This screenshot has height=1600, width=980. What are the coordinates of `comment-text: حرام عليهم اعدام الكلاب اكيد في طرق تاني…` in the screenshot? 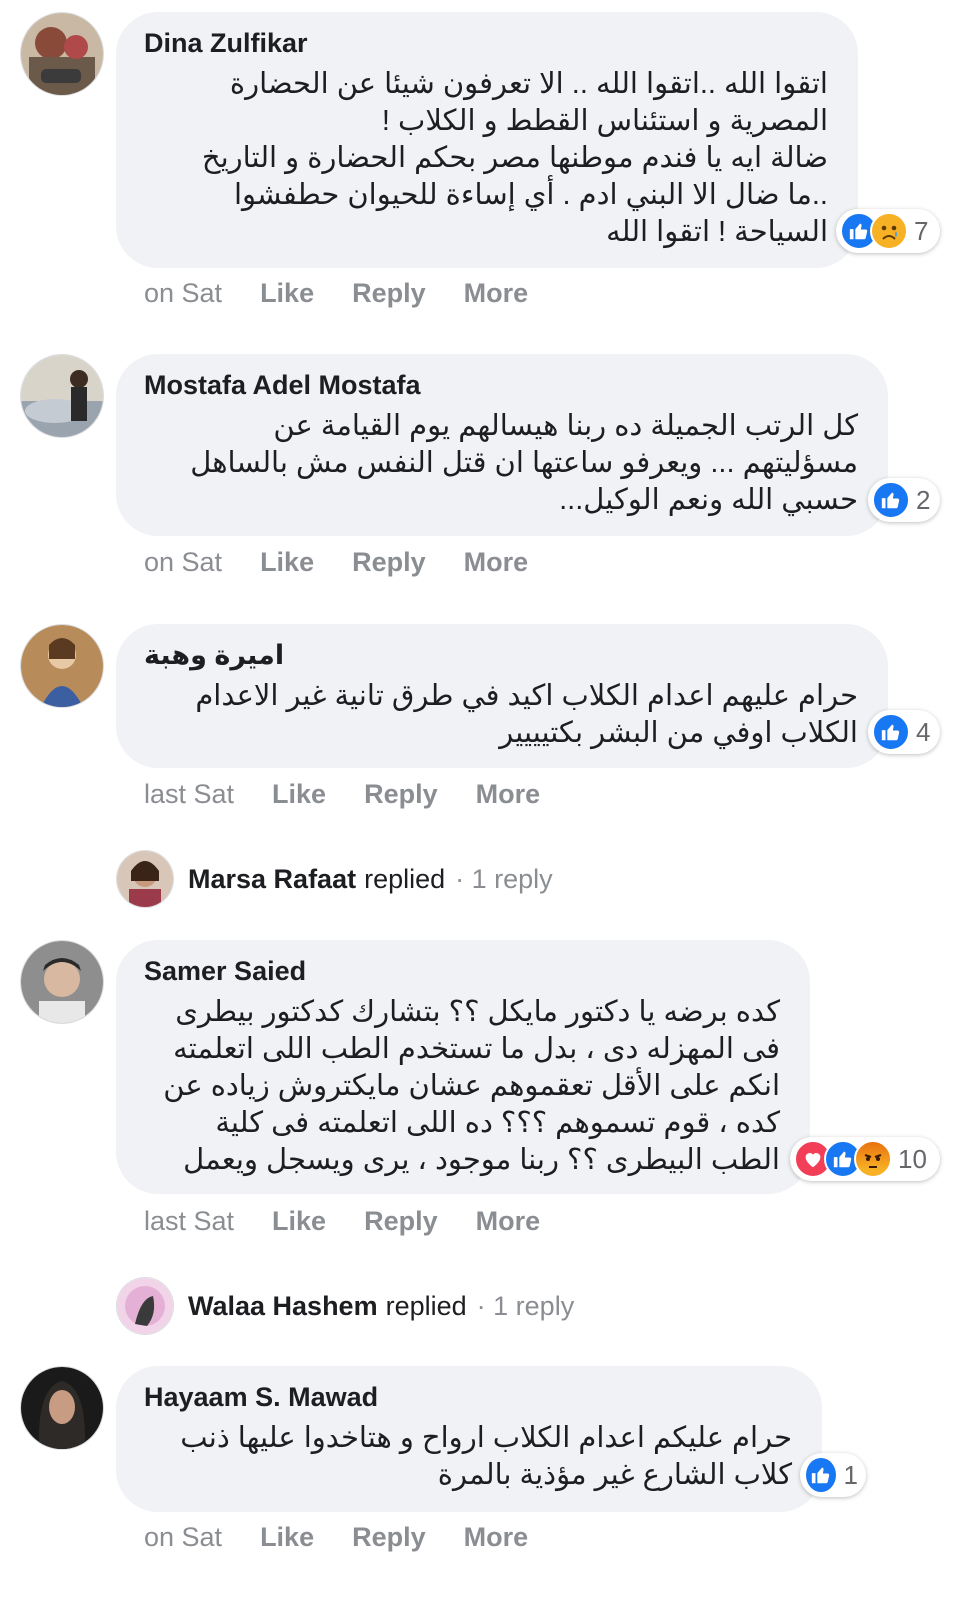 It's located at (526, 714).